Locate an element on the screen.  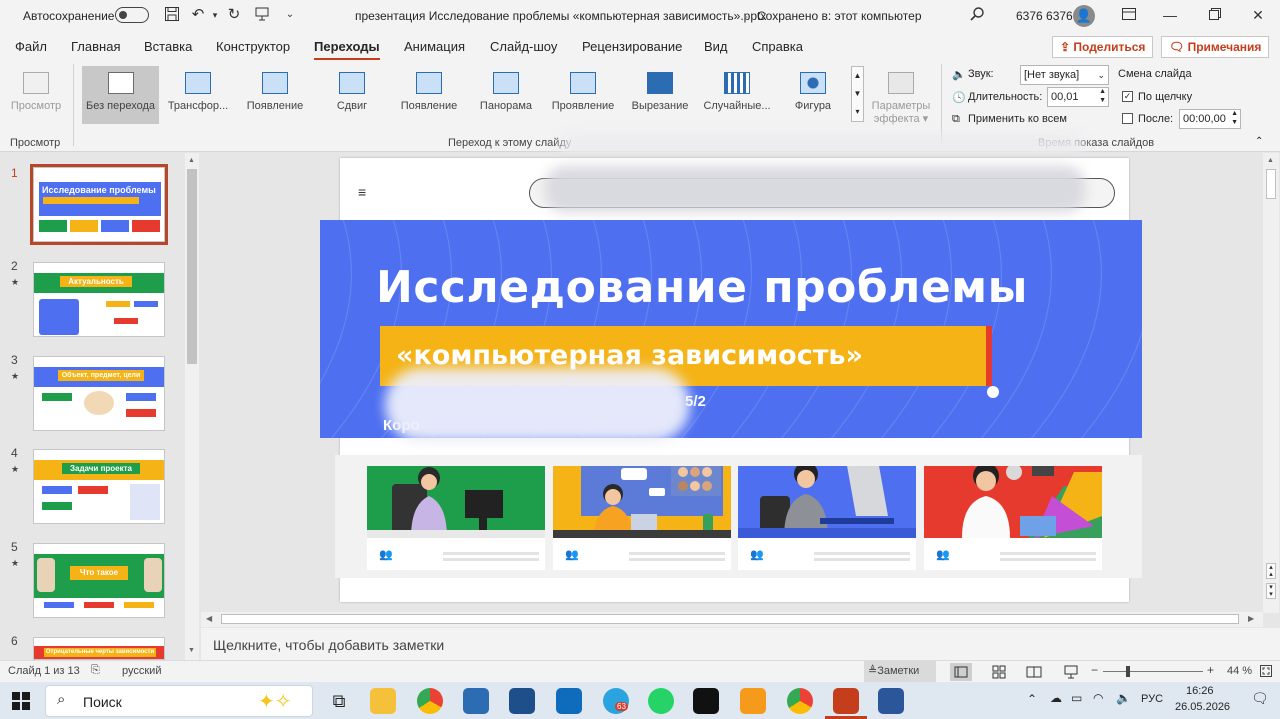
zoom-level: 44 % is located at coordinates (1239, 671).